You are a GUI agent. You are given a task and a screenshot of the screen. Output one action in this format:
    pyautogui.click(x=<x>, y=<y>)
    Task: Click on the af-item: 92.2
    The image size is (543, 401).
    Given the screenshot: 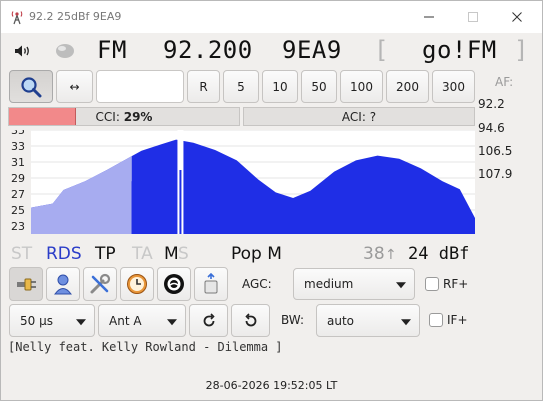 What is the action you would take?
    pyautogui.click(x=491, y=104)
    